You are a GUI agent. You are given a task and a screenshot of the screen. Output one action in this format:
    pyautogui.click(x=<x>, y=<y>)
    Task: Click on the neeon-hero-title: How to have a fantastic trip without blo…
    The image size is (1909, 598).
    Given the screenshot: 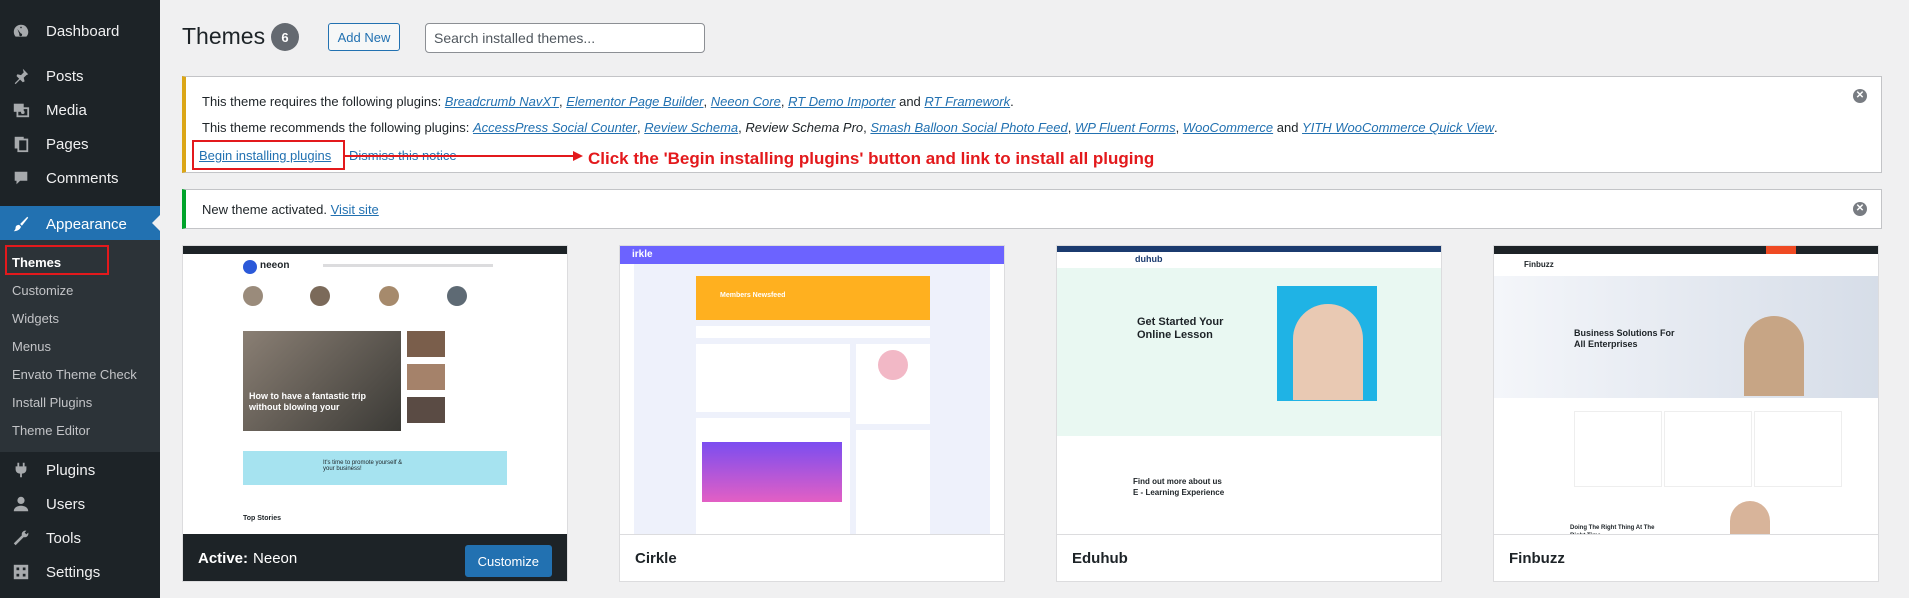 What is the action you would take?
    pyautogui.click(x=308, y=401)
    